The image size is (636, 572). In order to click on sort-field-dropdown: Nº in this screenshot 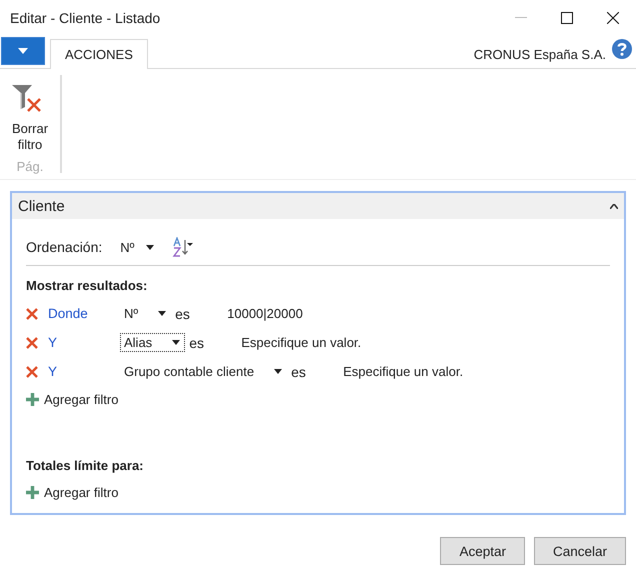, I will do `click(137, 247)`.